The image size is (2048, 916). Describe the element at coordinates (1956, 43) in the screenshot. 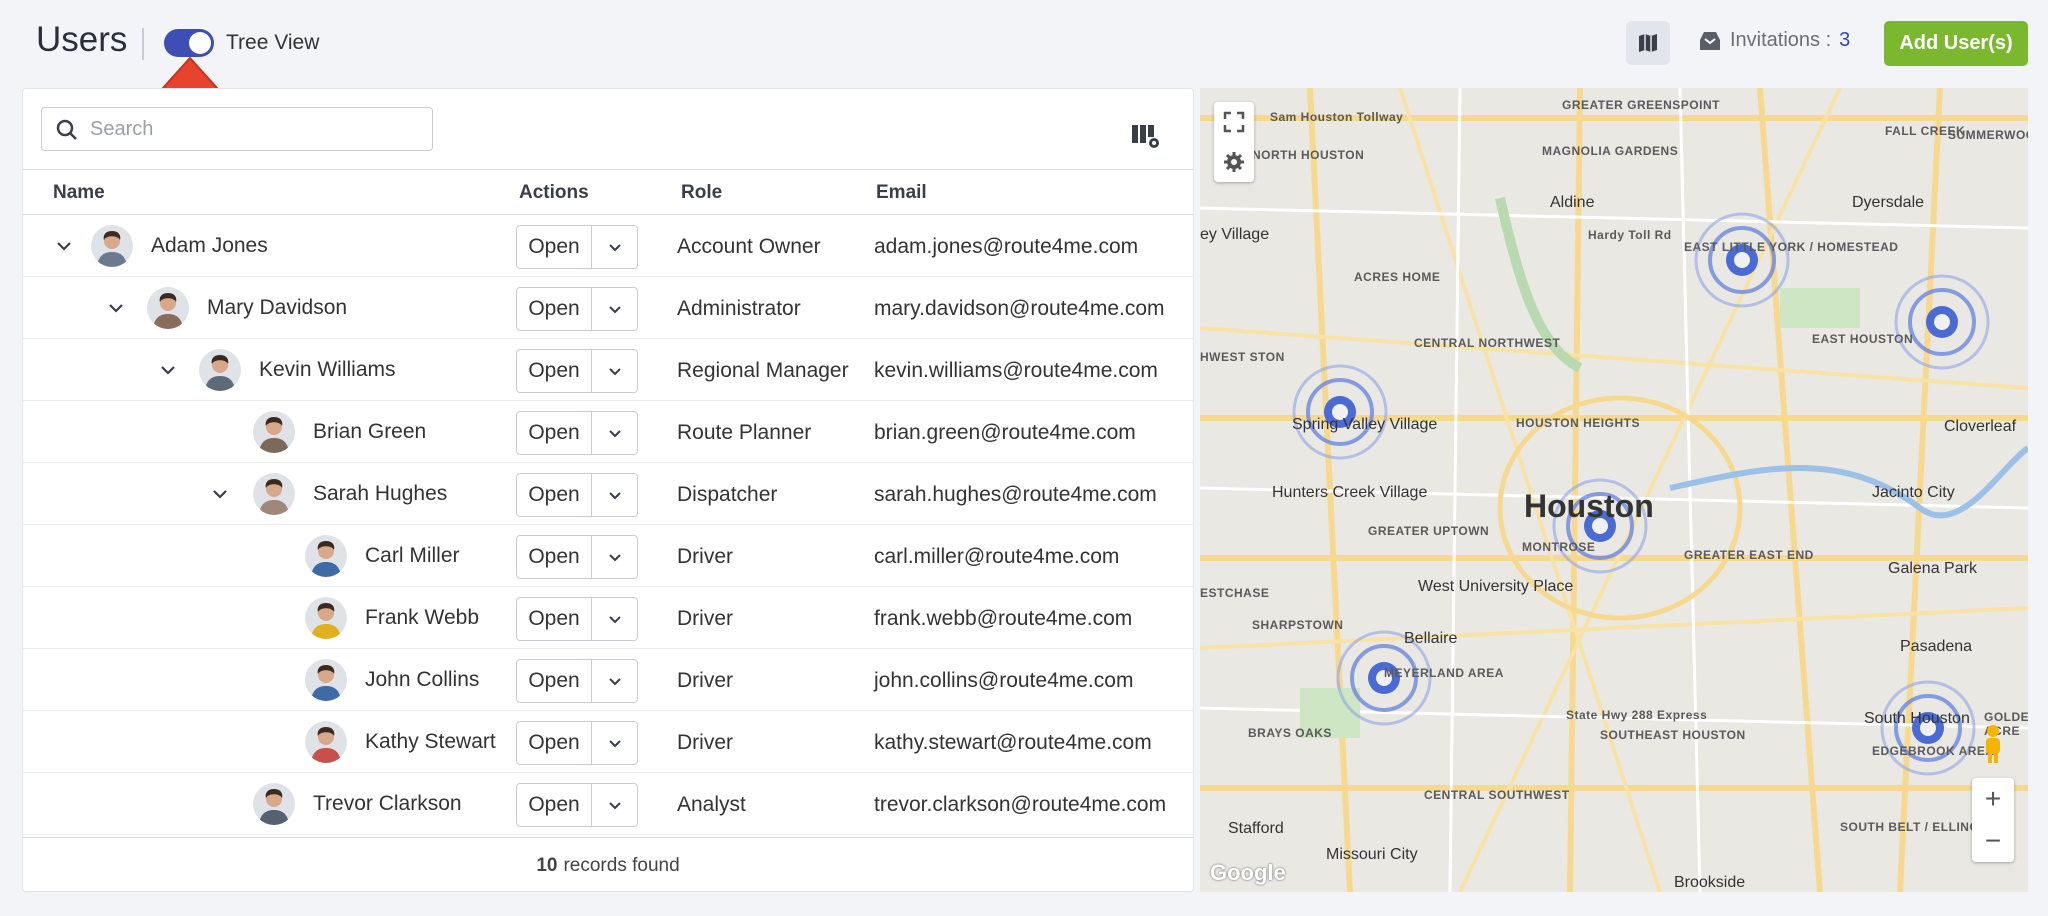

I see `add-users-button: Add User(s)` at that location.